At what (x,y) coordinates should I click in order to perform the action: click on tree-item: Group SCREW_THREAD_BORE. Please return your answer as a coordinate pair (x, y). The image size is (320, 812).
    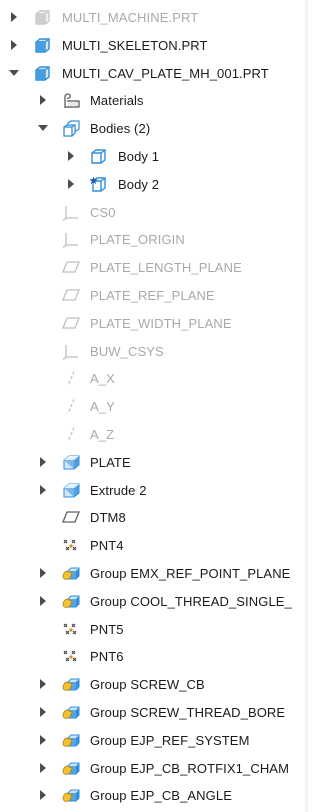
    Looking at the image, I should click on (154, 712).